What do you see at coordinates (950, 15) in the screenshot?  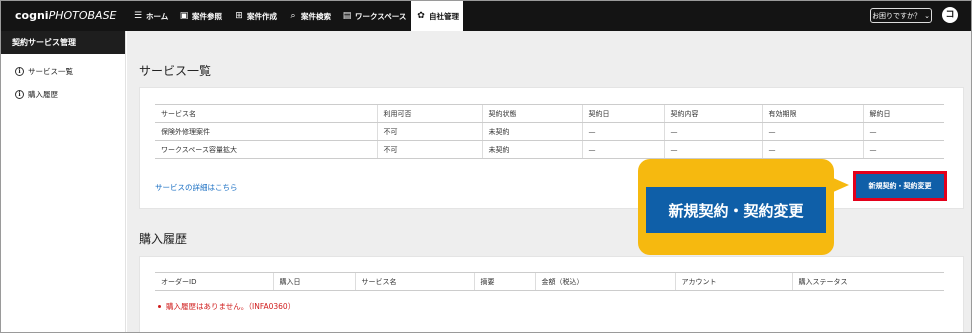 I see `user-avatar: コ` at bounding box center [950, 15].